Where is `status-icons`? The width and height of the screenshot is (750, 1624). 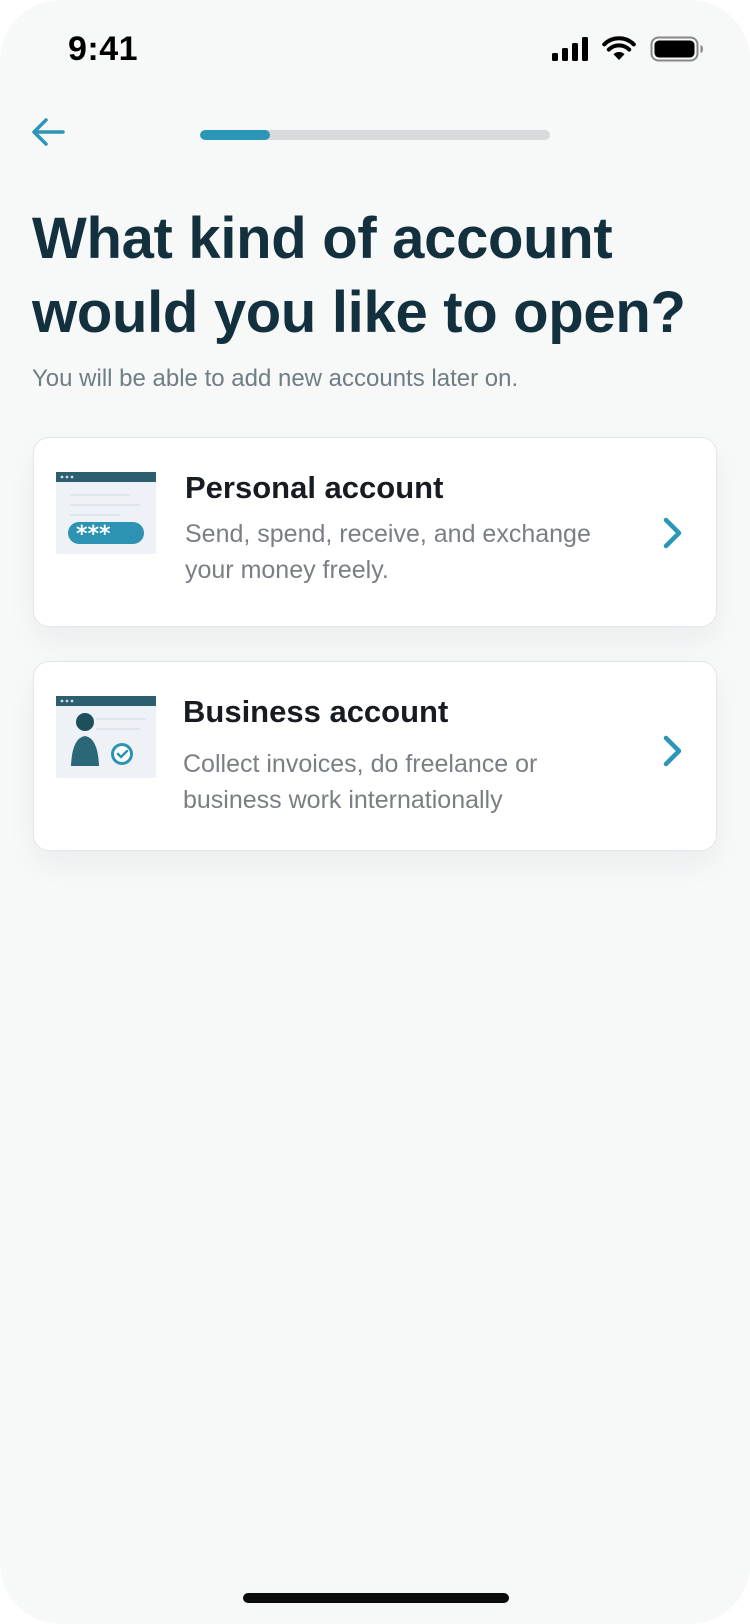
status-icons is located at coordinates (628, 49).